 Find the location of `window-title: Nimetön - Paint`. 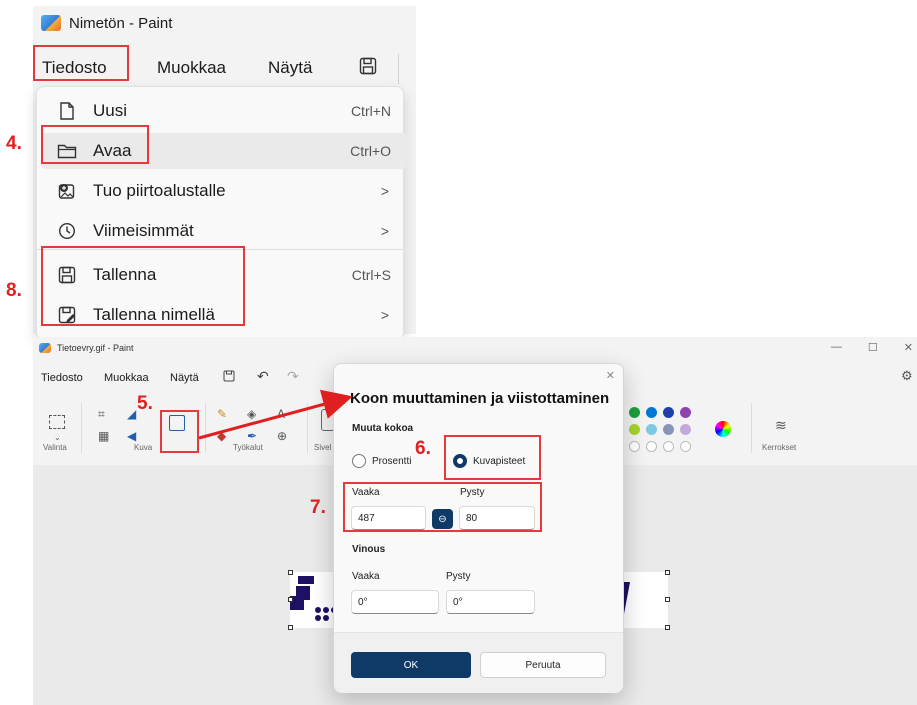

window-title: Nimetön - Paint is located at coordinates (121, 23).